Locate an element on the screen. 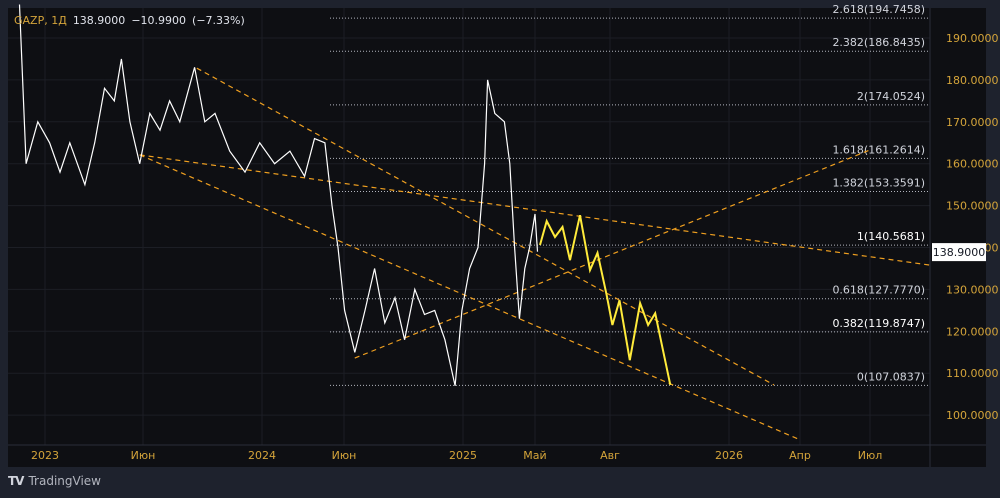  x-tick-label: Авг is located at coordinates (610, 455).